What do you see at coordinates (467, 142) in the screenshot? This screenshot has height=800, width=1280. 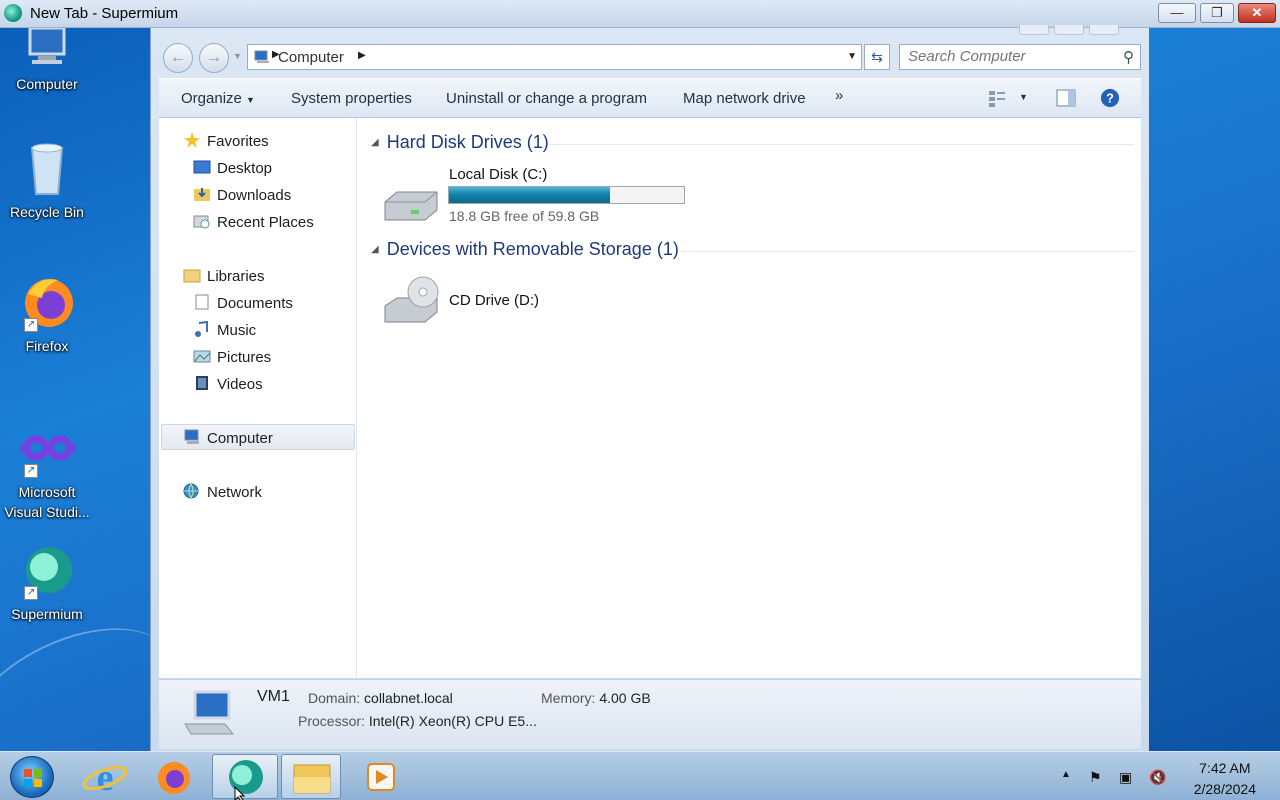 I see `group-title: Hard Disk Drives (1)` at bounding box center [467, 142].